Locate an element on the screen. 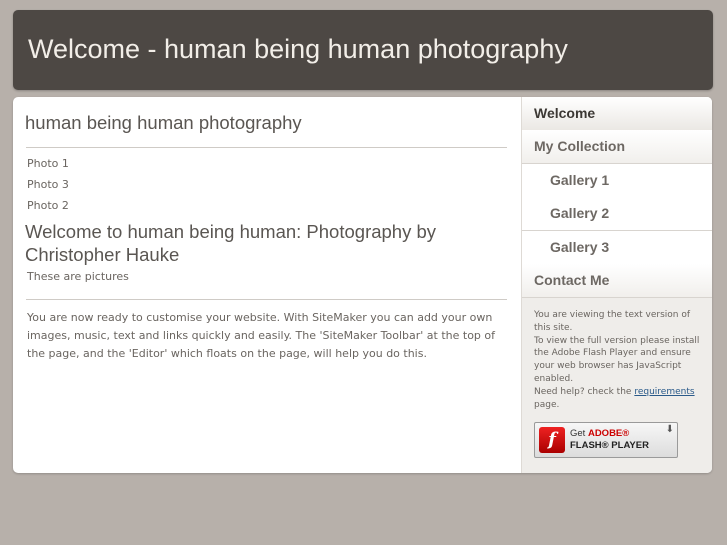 This screenshot has width=727, height=545. nav-item-gallery-2: Gallery 2 is located at coordinates (617, 214).